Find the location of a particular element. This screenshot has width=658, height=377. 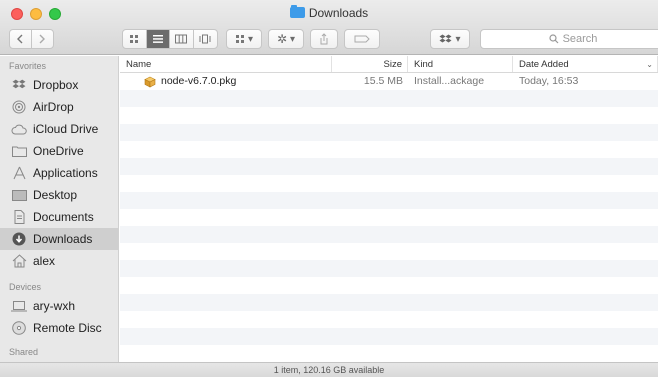

column-header-date-added: Date Added ⌄ is located at coordinates (585, 64).